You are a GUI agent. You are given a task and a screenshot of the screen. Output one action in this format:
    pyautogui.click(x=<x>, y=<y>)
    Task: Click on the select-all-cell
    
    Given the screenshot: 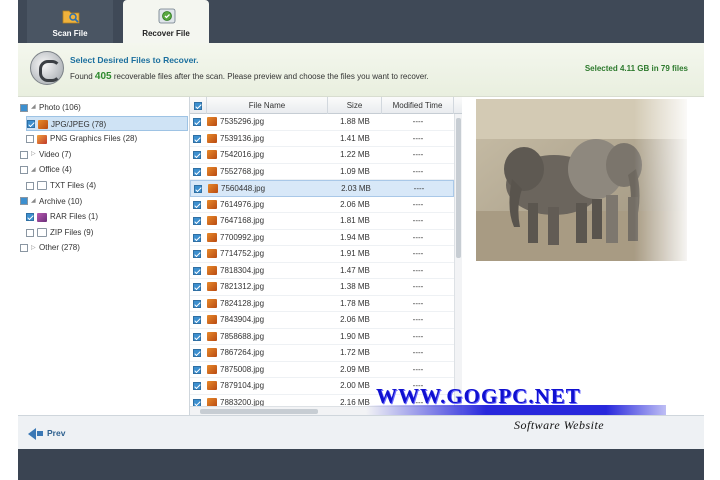 What is the action you would take?
    pyautogui.click(x=198, y=105)
    